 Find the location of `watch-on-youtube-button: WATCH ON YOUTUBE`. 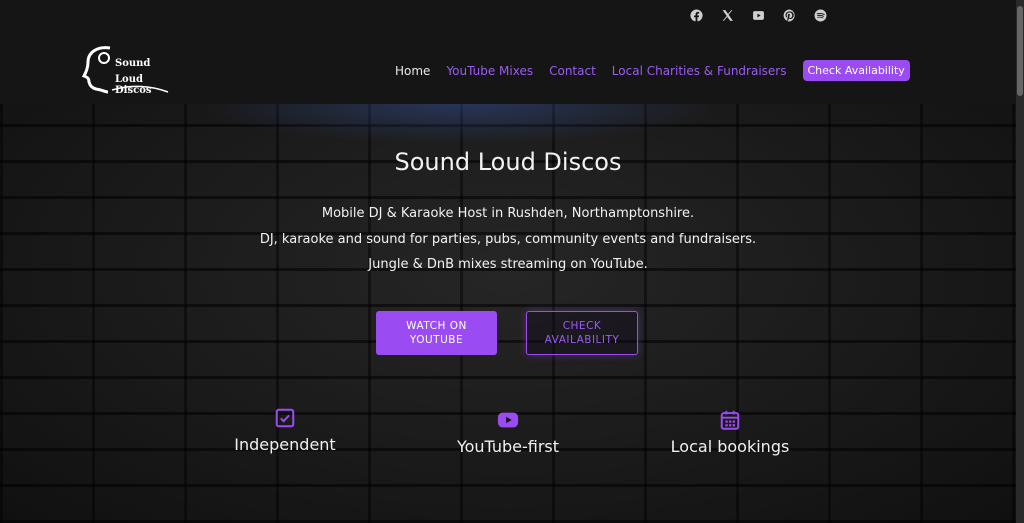

watch-on-youtube-button: WATCH ON YOUTUBE is located at coordinates (436, 333).